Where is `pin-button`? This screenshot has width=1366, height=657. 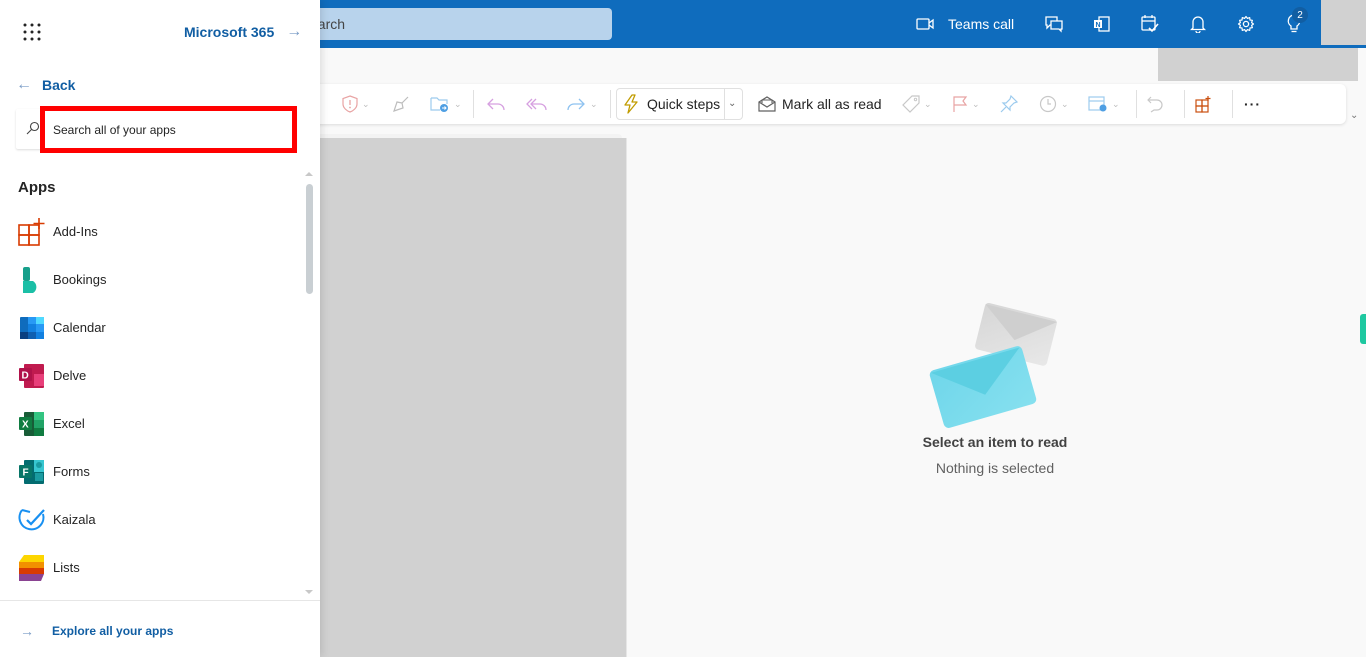
pin-button is located at coordinates (1009, 104).